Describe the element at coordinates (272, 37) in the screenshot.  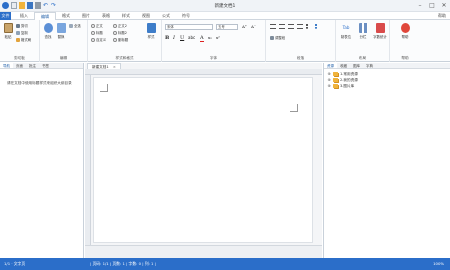
I see `line-spacing-icon` at that location.